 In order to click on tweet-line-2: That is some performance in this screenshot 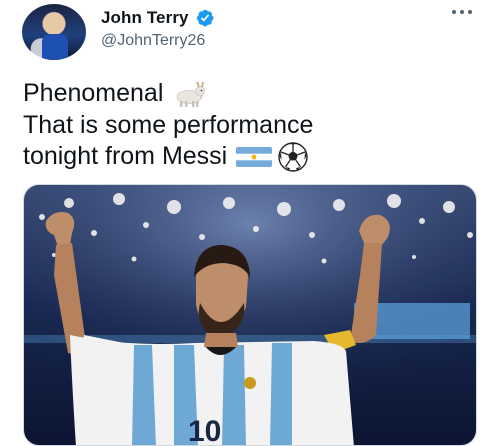, I will do `click(168, 126)`.